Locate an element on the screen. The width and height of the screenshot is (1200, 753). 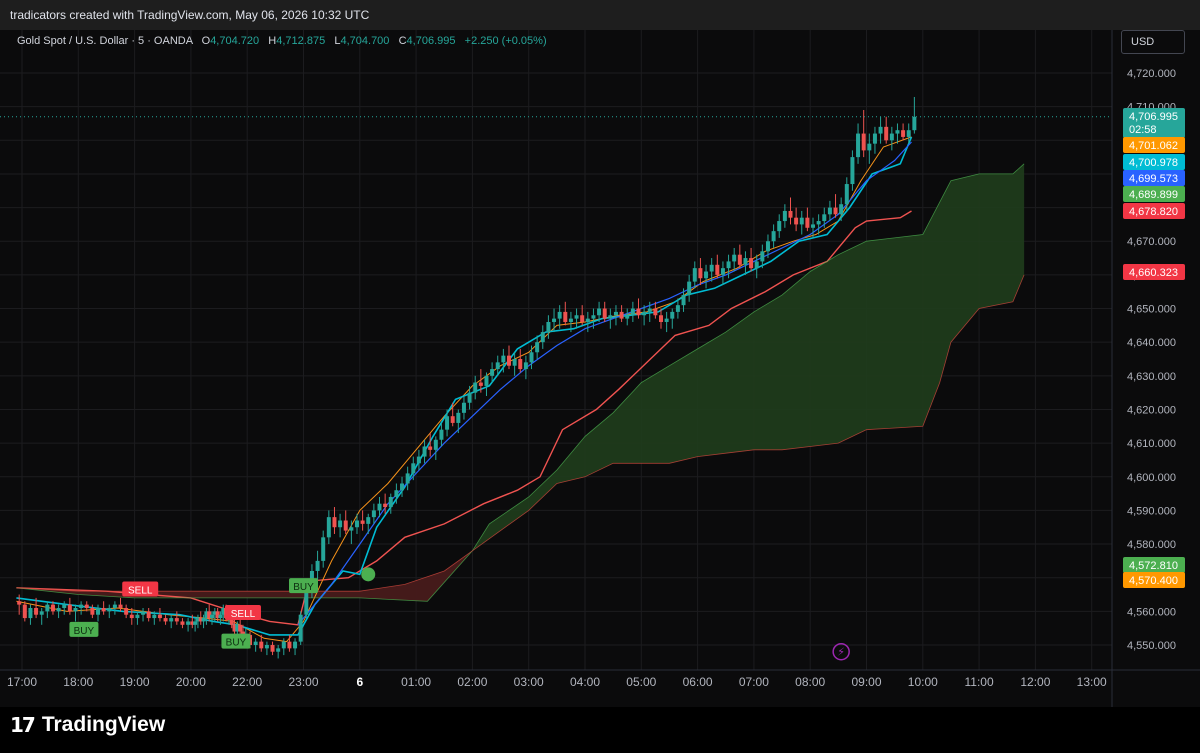
x-tick-label: 03:00 is located at coordinates (529, 682).